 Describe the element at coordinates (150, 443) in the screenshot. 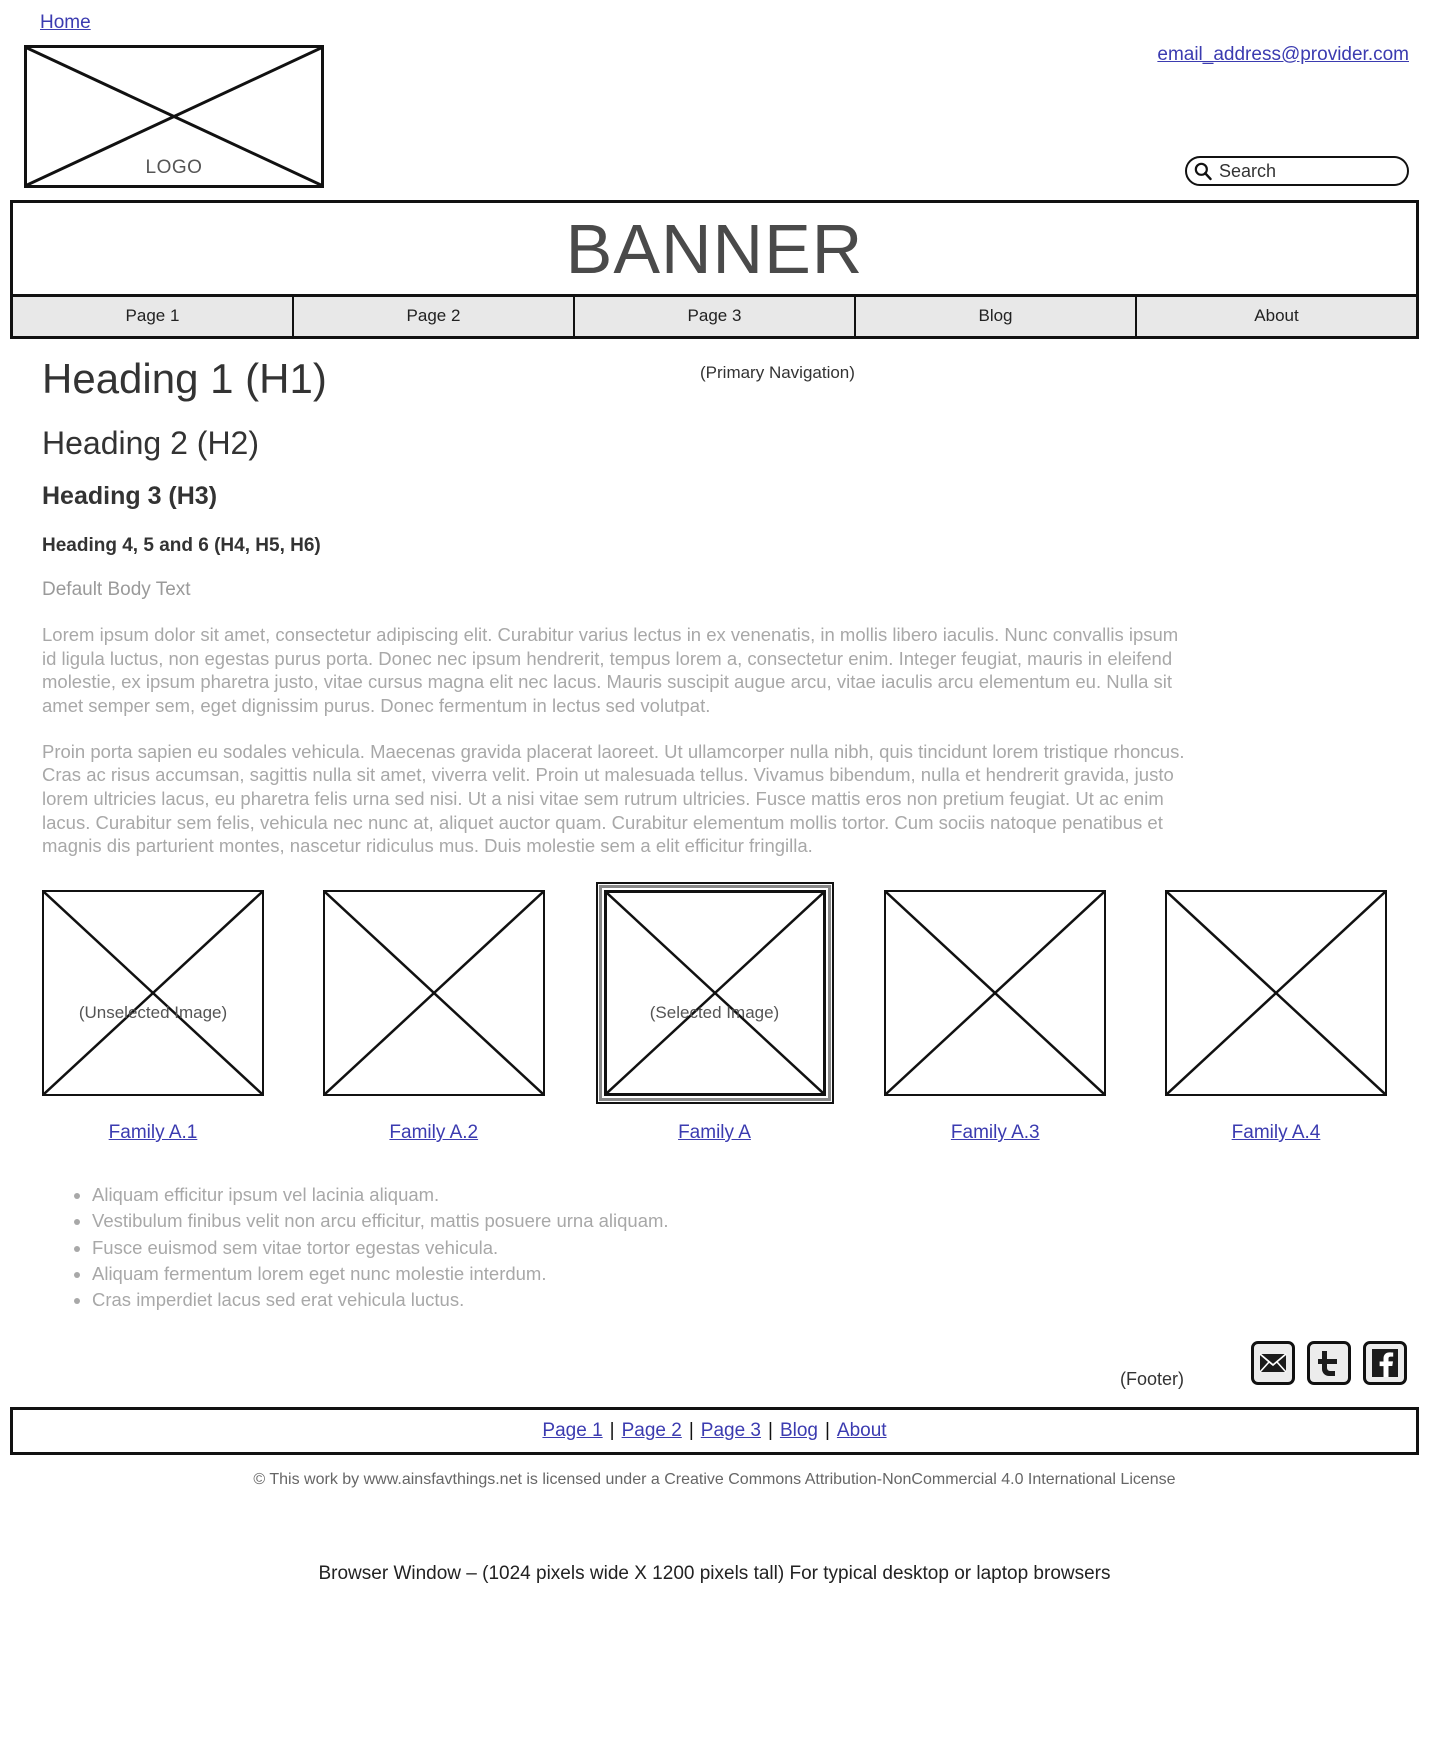

I see `heading-2: Heading 2 (H2)` at that location.